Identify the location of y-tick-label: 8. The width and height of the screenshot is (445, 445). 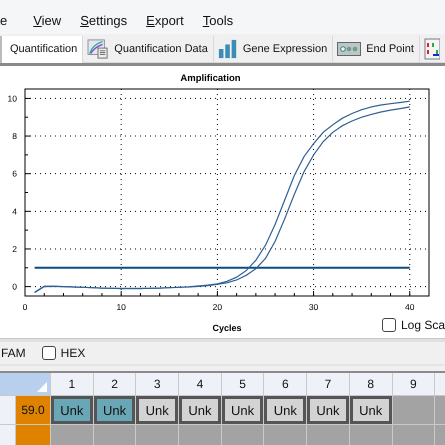
(14, 136).